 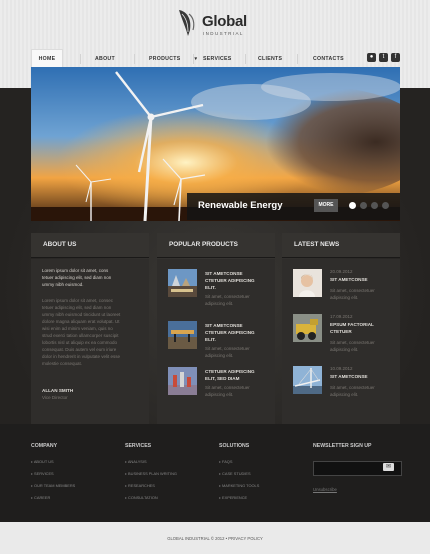 What do you see at coordinates (63, 284) in the screenshot?
I see `about-lead: ummy nibh euismod.` at bounding box center [63, 284].